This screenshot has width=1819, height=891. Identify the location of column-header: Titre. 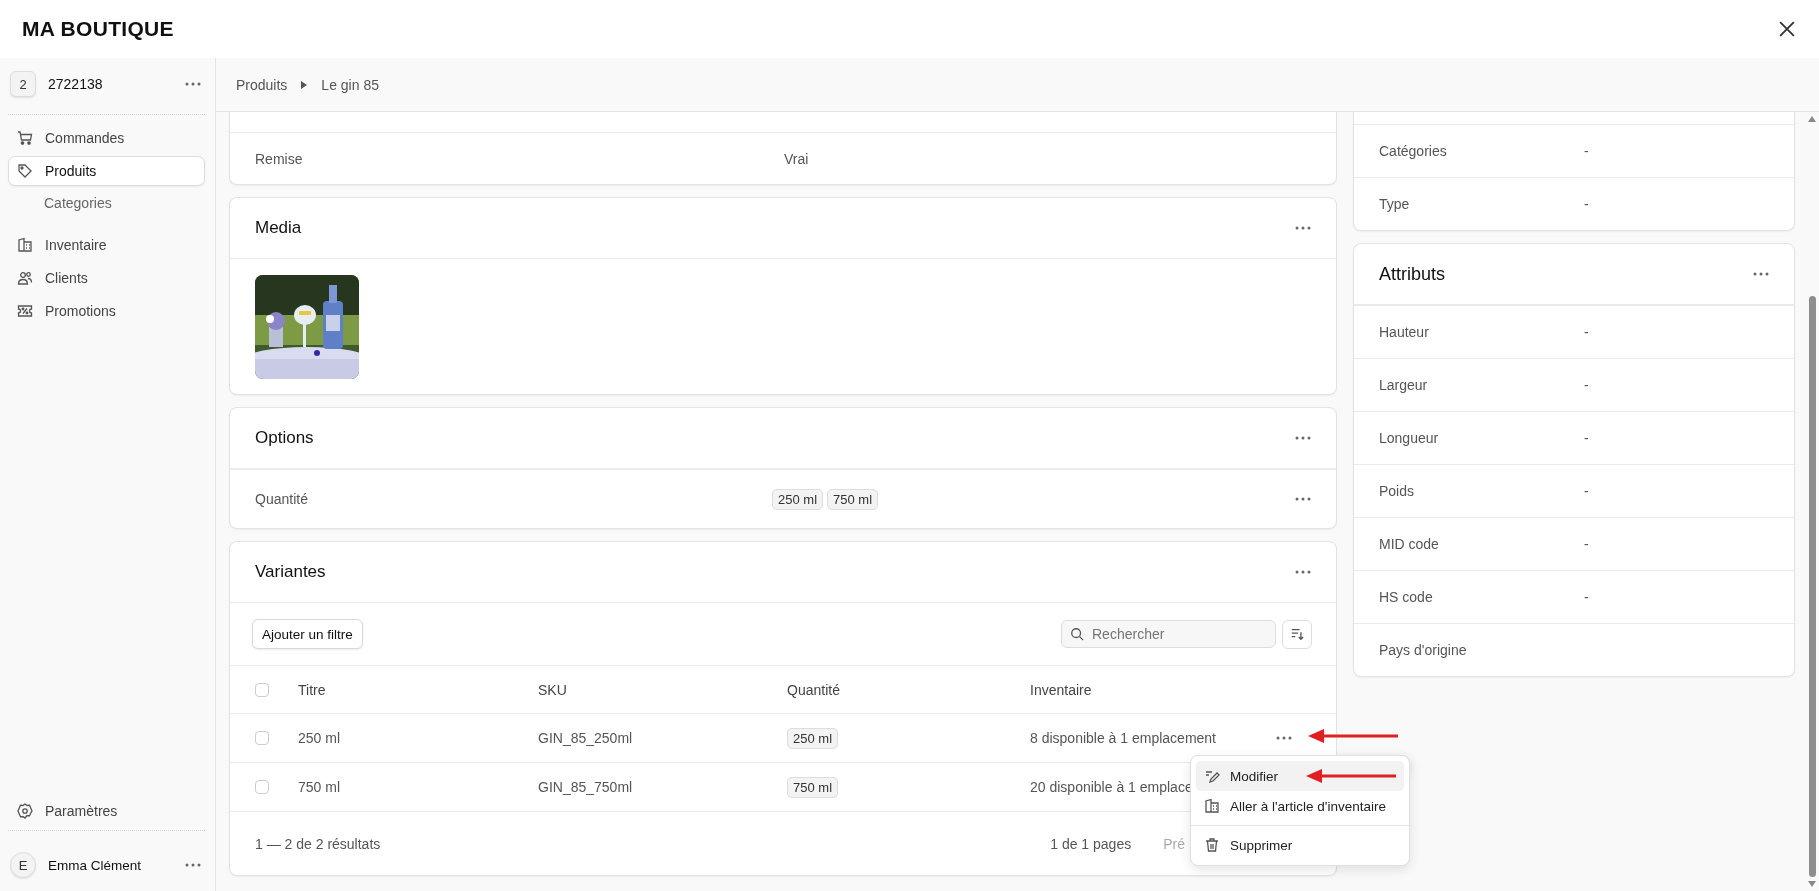
(312, 689).